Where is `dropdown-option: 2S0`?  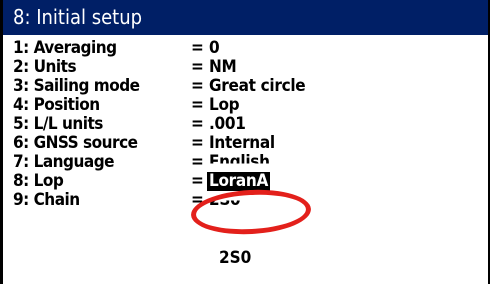
dropdown-option: 2S0 is located at coordinates (235, 258).